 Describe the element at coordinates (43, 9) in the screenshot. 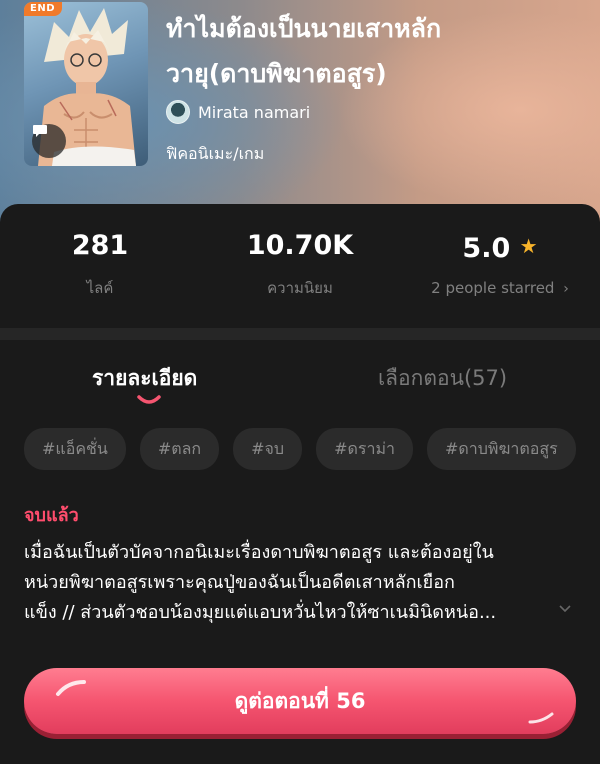

I see `end-badge: END` at that location.